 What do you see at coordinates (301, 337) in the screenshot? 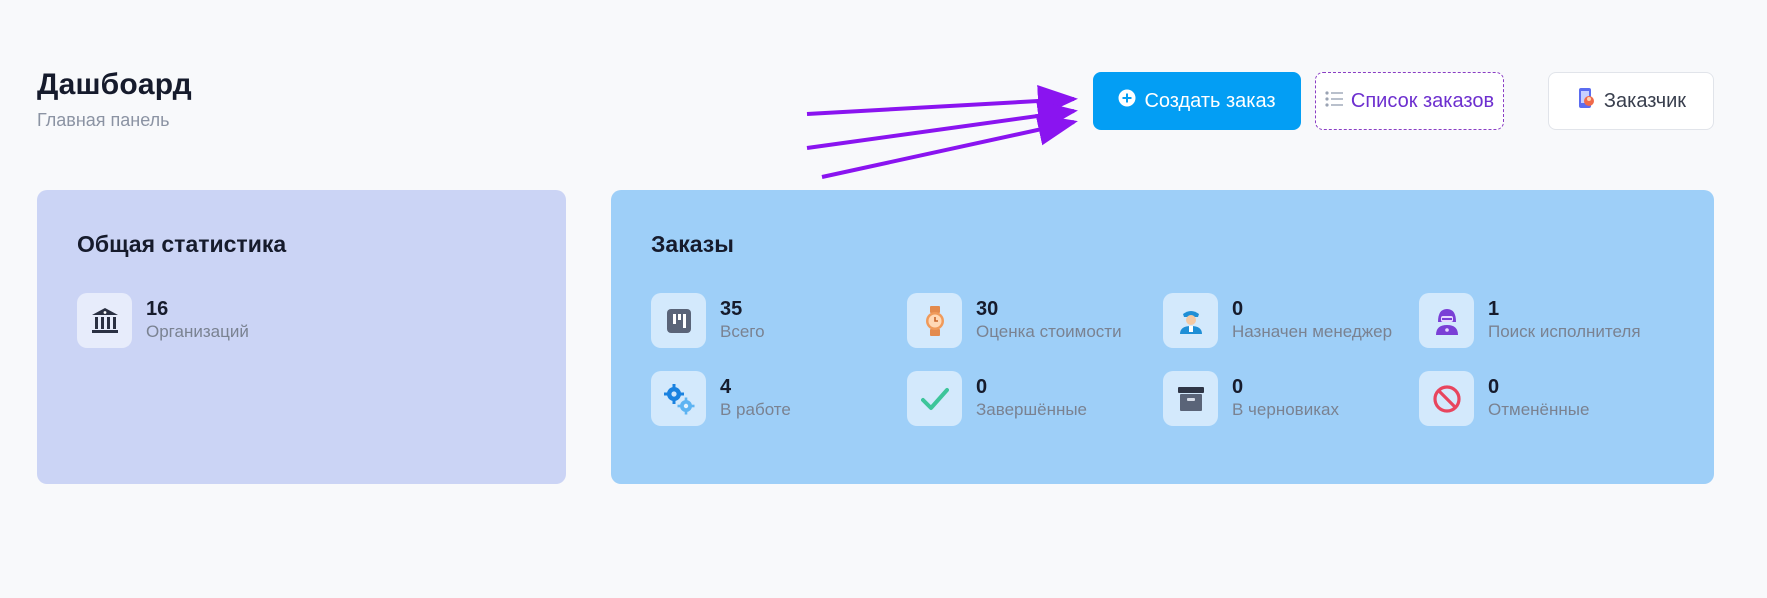
I see `general-stats-card: Общая статистика 16 Организаций` at bounding box center [301, 337].